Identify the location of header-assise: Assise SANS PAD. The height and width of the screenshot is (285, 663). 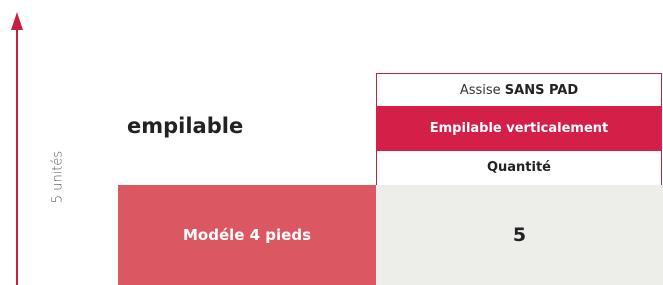
(519, 89).